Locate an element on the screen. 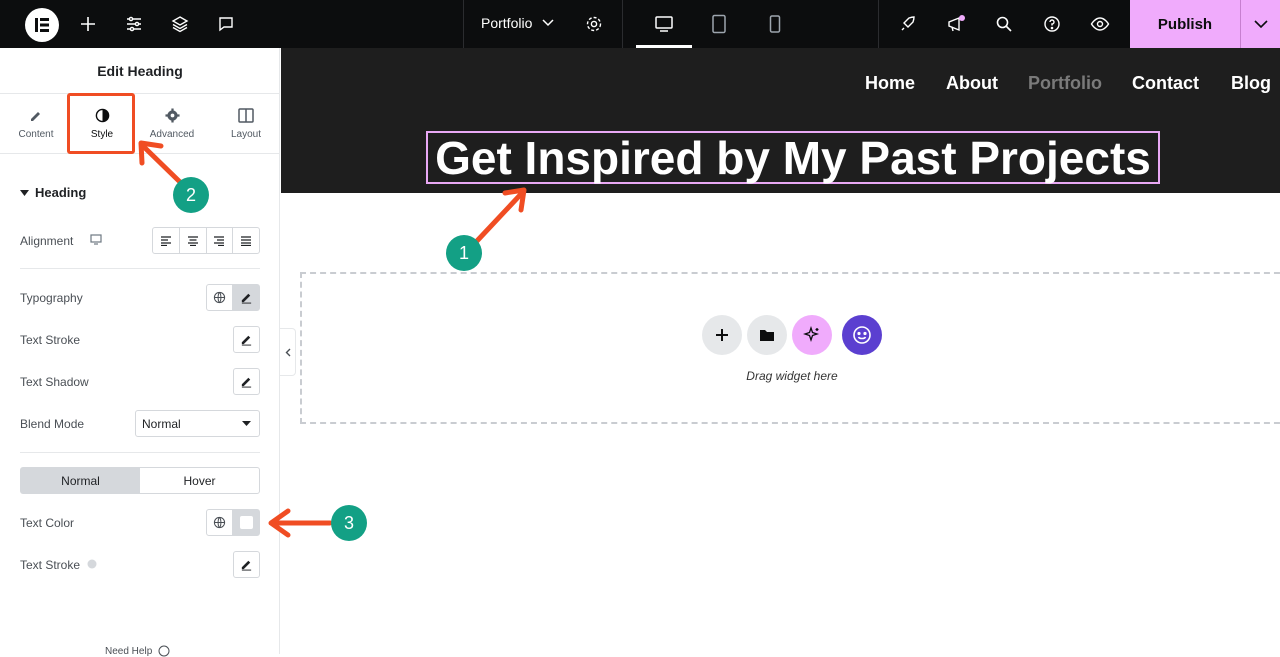 The height and width of the screenshot is (657, 1280). align-left-icon is located at coordinates (166, 240).